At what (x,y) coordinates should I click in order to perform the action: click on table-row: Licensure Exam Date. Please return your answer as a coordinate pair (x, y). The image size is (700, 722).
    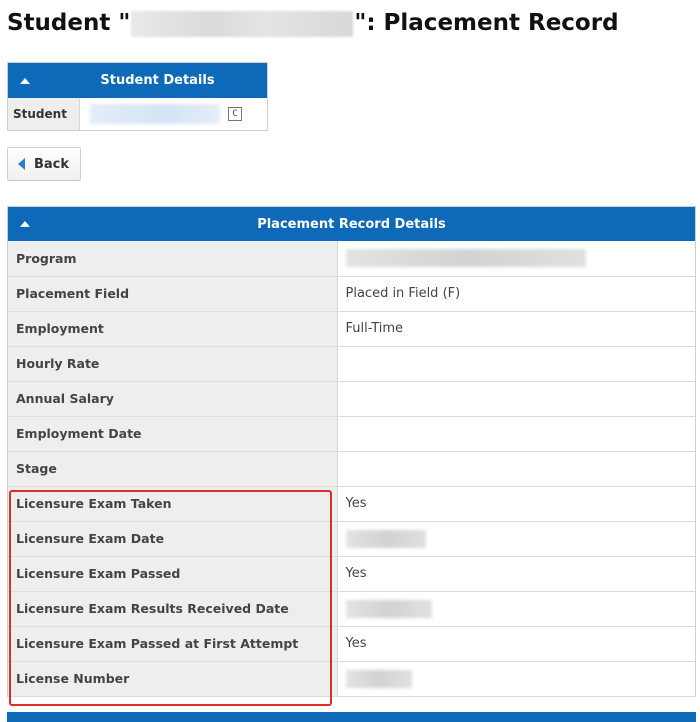
    Looking at the image, I should click on (351, 539).